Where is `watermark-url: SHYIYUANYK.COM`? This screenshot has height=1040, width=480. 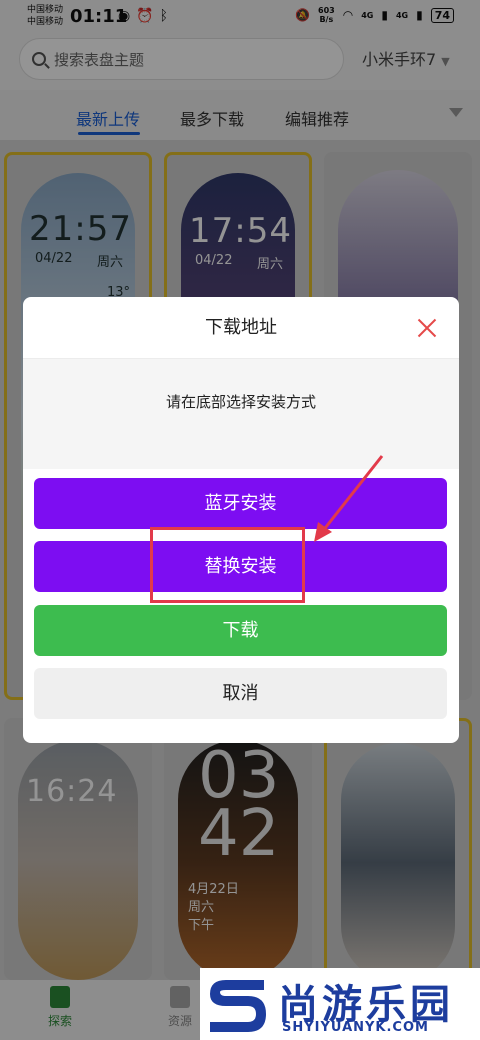 watermark-url: SHYIYUANYK.COM is located at coordinates (355, 1027).